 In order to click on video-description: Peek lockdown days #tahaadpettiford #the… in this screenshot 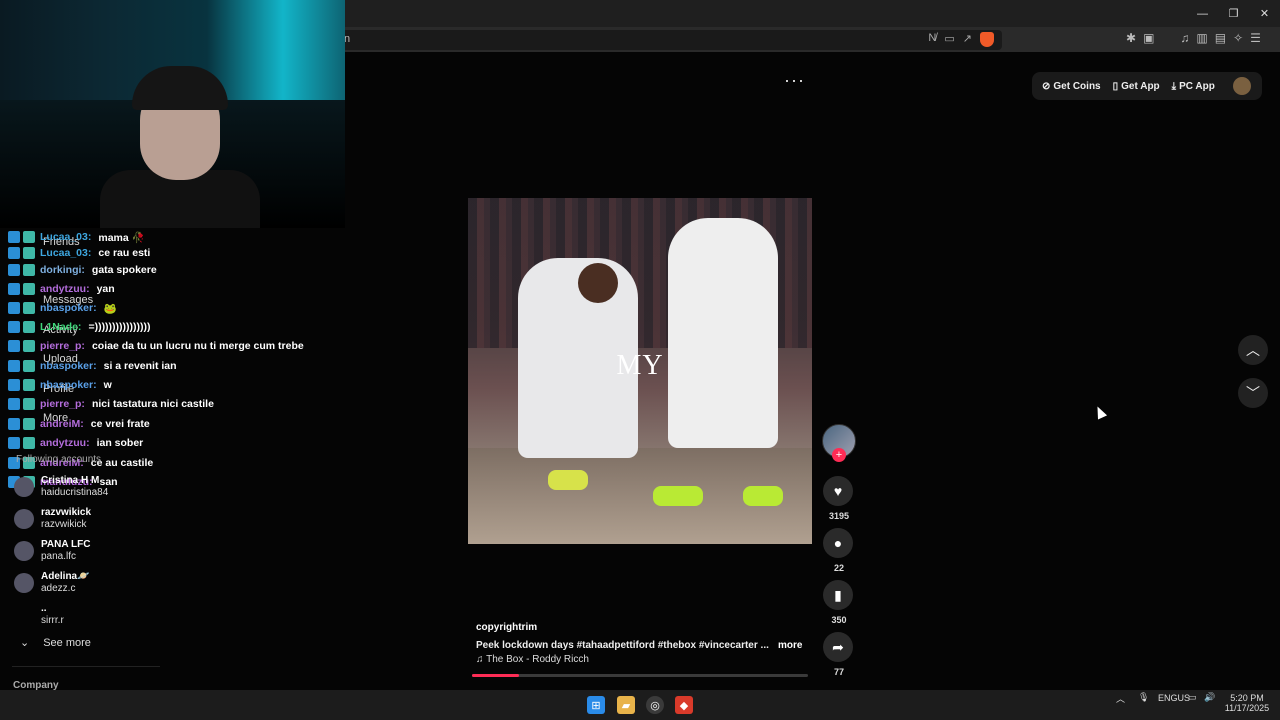, I will do `click(622, 645)`.